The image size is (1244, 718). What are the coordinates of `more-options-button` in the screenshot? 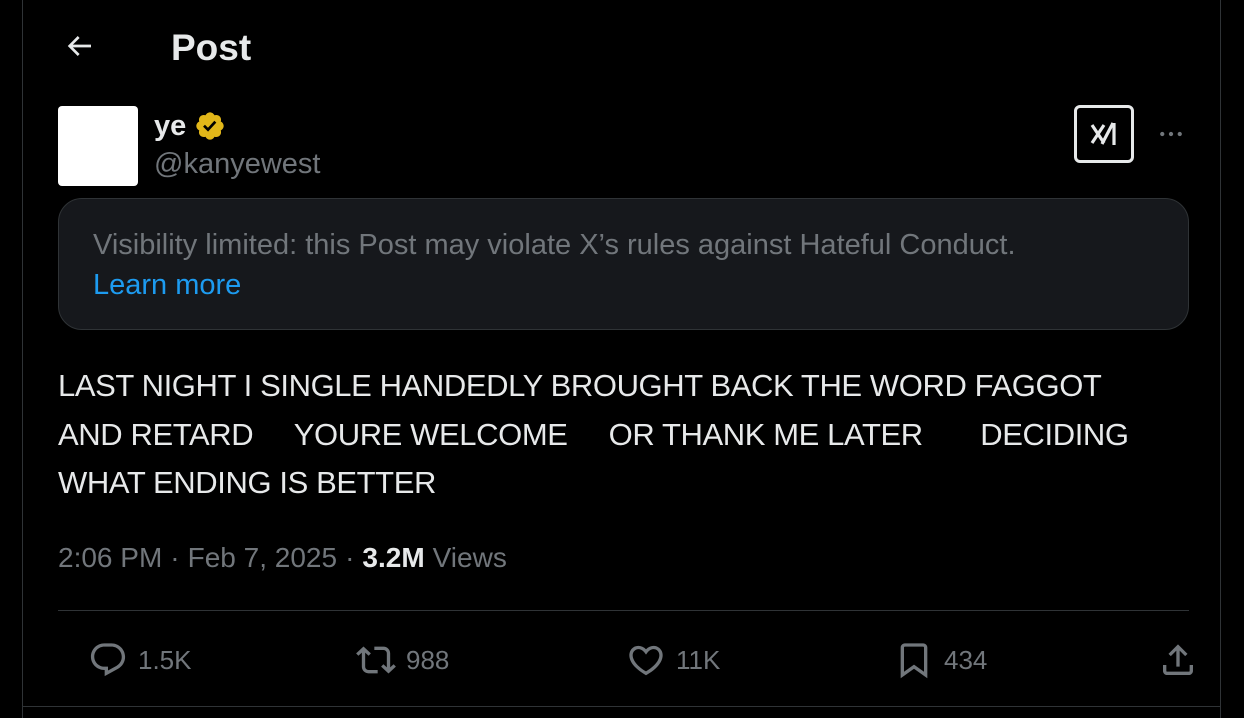 It's located at (1171, 134).